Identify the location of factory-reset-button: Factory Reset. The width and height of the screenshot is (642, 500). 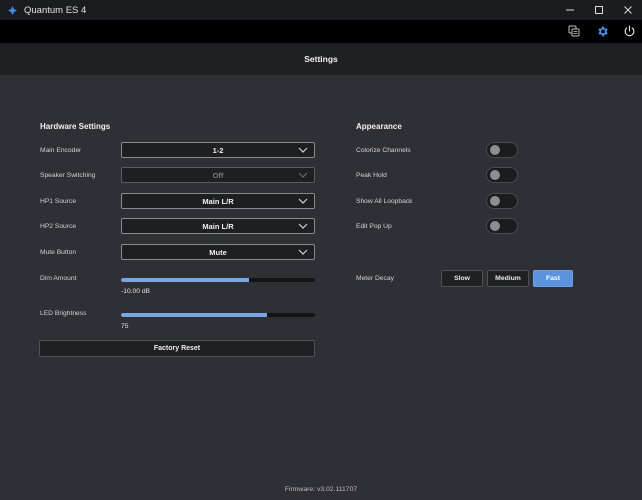
(177, 348).